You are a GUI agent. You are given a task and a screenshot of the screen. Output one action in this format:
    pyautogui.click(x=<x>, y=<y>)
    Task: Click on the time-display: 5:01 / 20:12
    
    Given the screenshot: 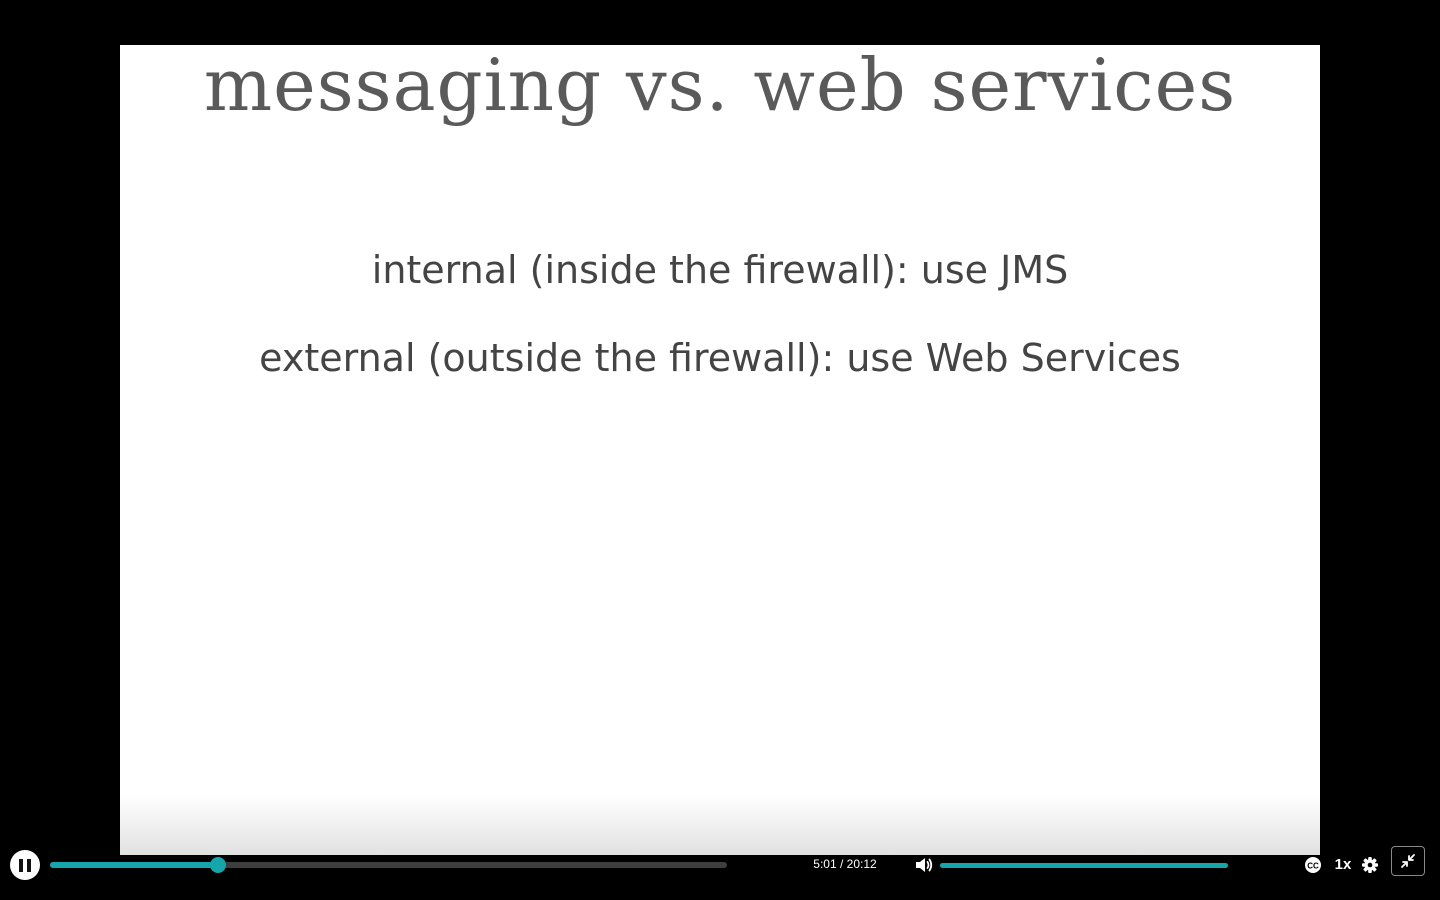 What is the action you would take?
    pyautogui.click(x=845, y=864)
    